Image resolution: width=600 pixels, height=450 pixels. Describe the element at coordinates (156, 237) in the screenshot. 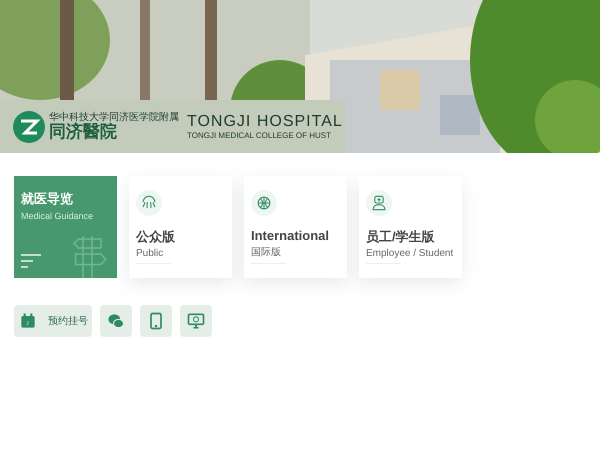

I see `card-title: 公众版` at that location.